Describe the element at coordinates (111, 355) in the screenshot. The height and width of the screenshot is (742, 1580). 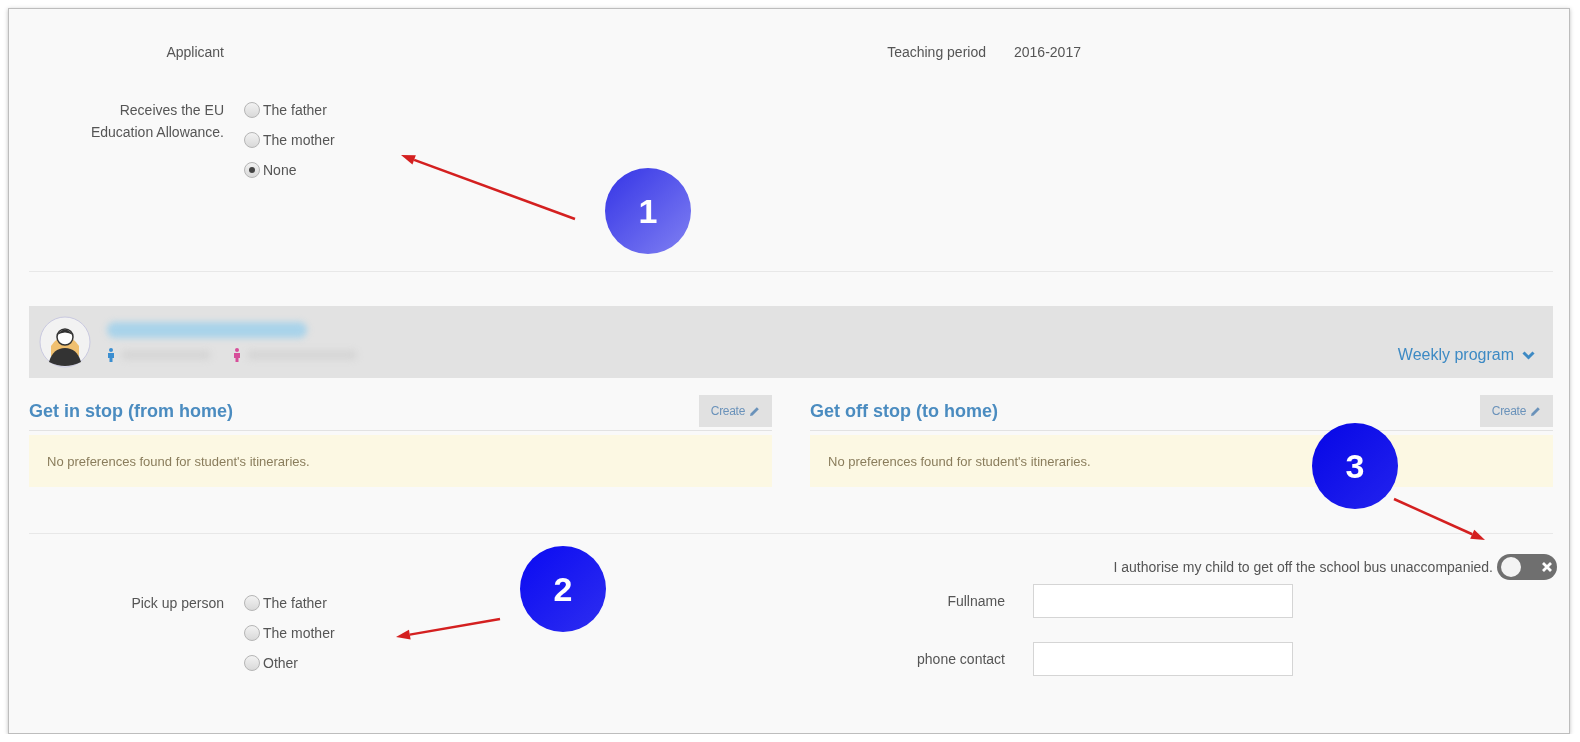
I see `male-icon` at that location.